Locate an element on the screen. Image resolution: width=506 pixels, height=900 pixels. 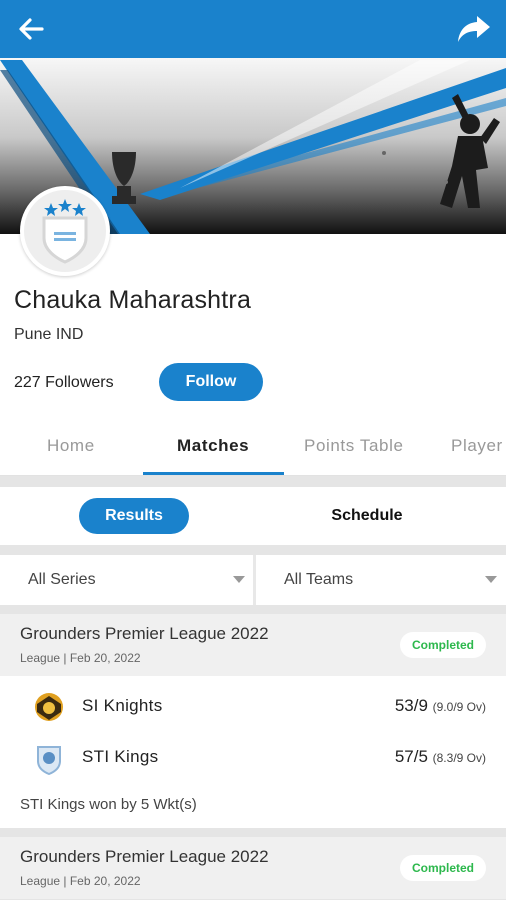
app-bar is located at coordinates (253, 29).